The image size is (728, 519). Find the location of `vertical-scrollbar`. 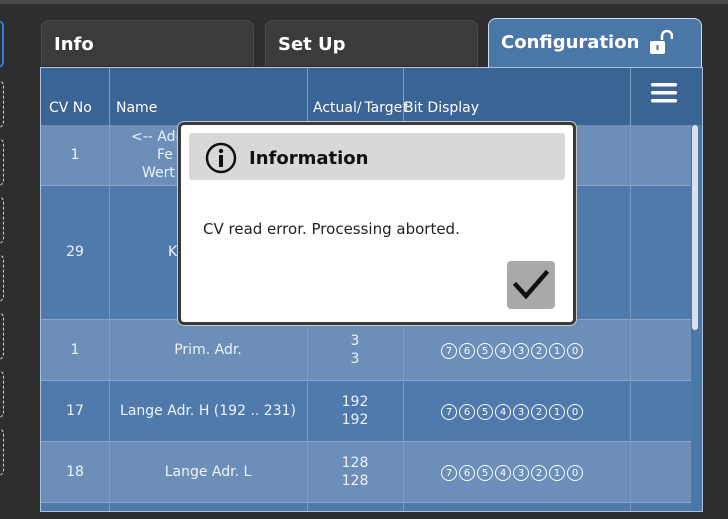

vertical-scrollbar is located at coordinates (695, 227).